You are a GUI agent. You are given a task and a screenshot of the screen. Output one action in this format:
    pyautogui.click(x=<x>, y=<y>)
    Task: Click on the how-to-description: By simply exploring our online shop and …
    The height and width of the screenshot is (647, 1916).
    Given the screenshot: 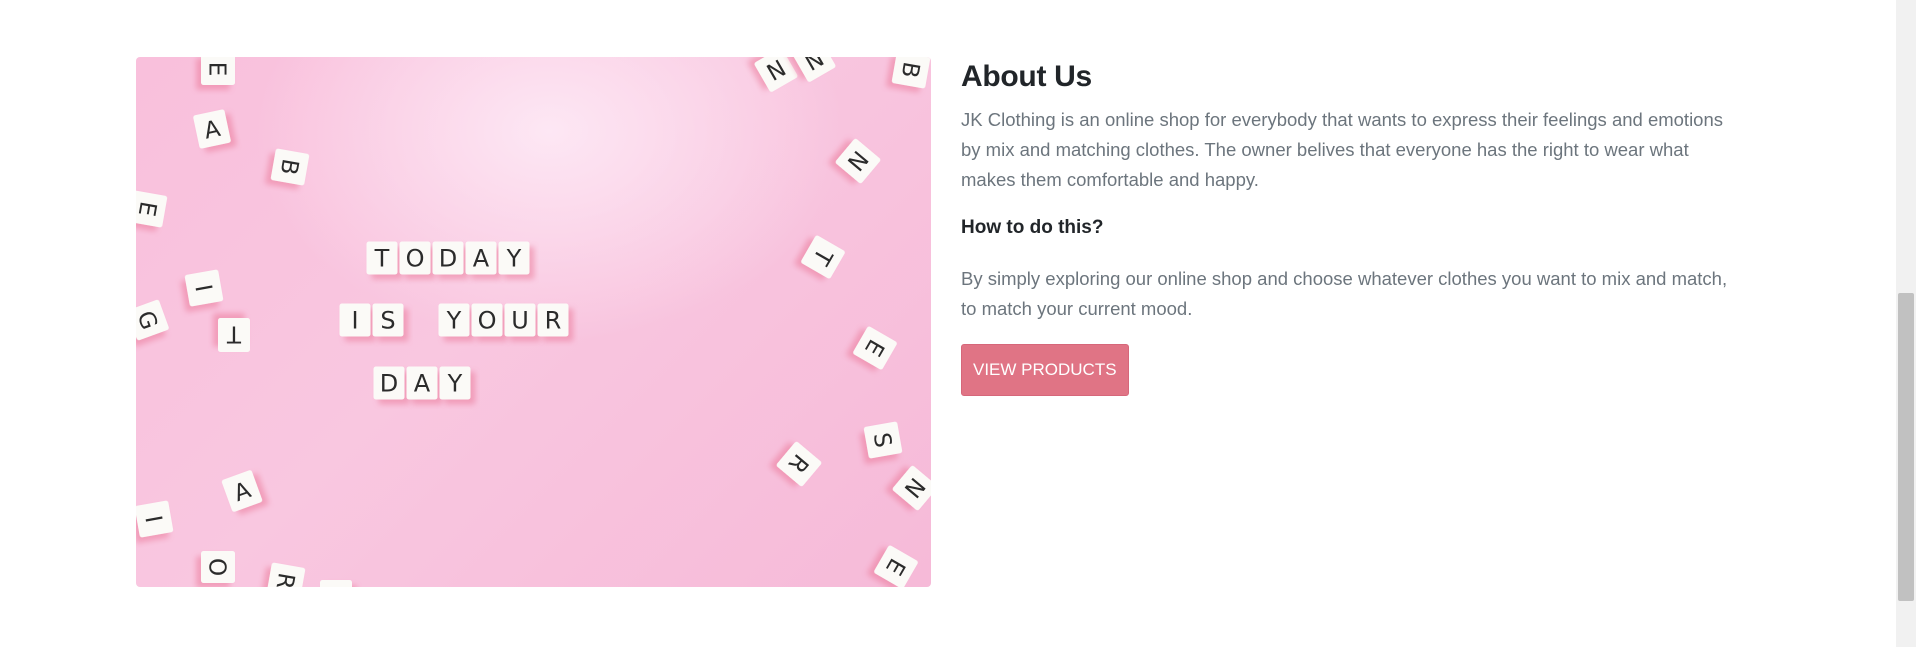 What is the action you would take?
    pyautogui.click(x=1344, y=293)
    